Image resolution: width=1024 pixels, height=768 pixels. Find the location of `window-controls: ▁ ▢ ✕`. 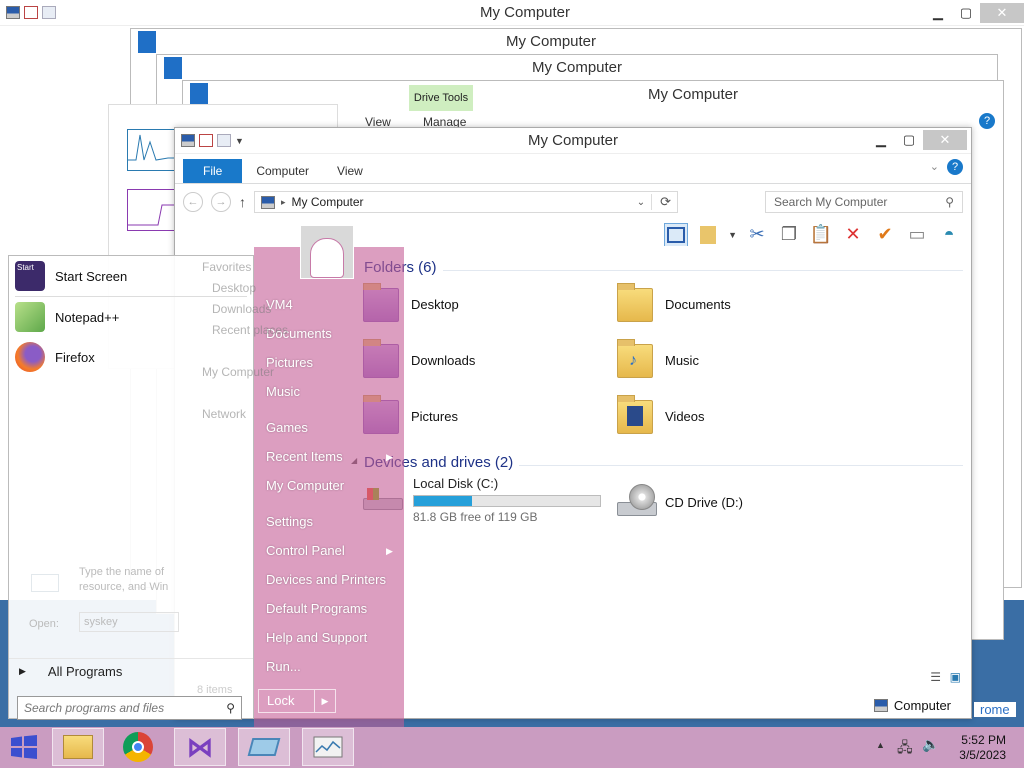

window-controls: ▁ ▢ ✕ is located at coordinates (917, 140).